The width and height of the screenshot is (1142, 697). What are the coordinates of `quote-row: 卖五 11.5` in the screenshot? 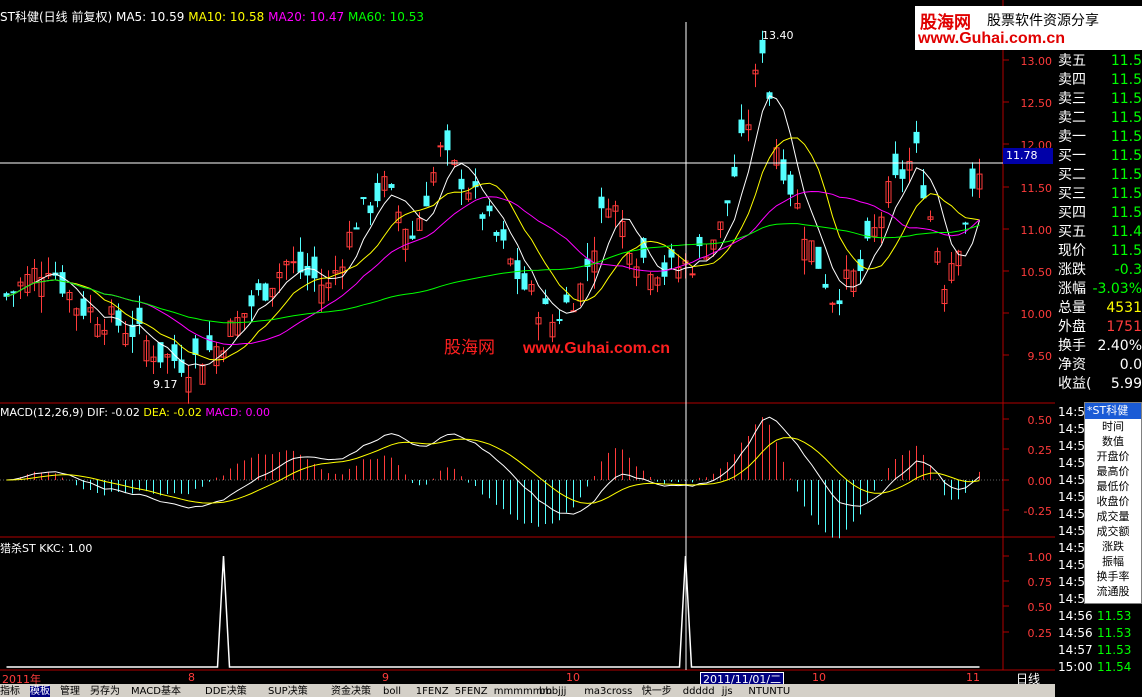 It's located at (1098, 61).